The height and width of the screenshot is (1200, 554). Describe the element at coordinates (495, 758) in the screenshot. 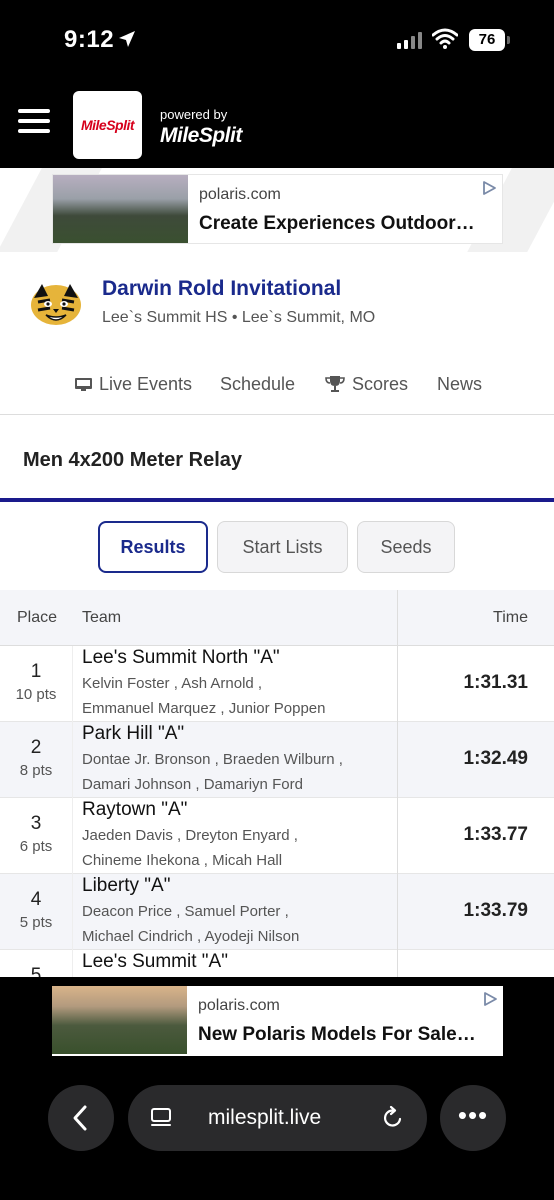

I see `row-time: 1:32.49` at that location.